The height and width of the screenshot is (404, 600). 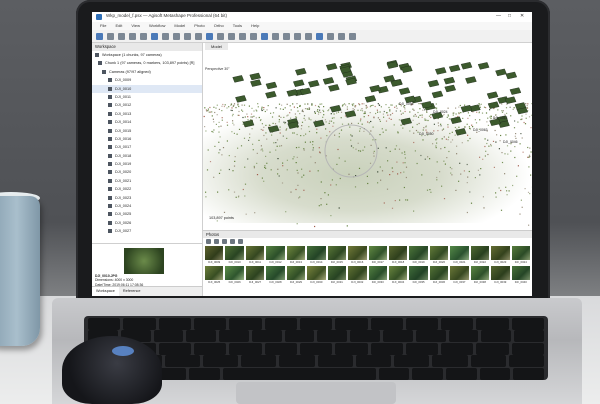 I want to click on photo-thumbnail: DJI_0020, so click(x=439, y=255).